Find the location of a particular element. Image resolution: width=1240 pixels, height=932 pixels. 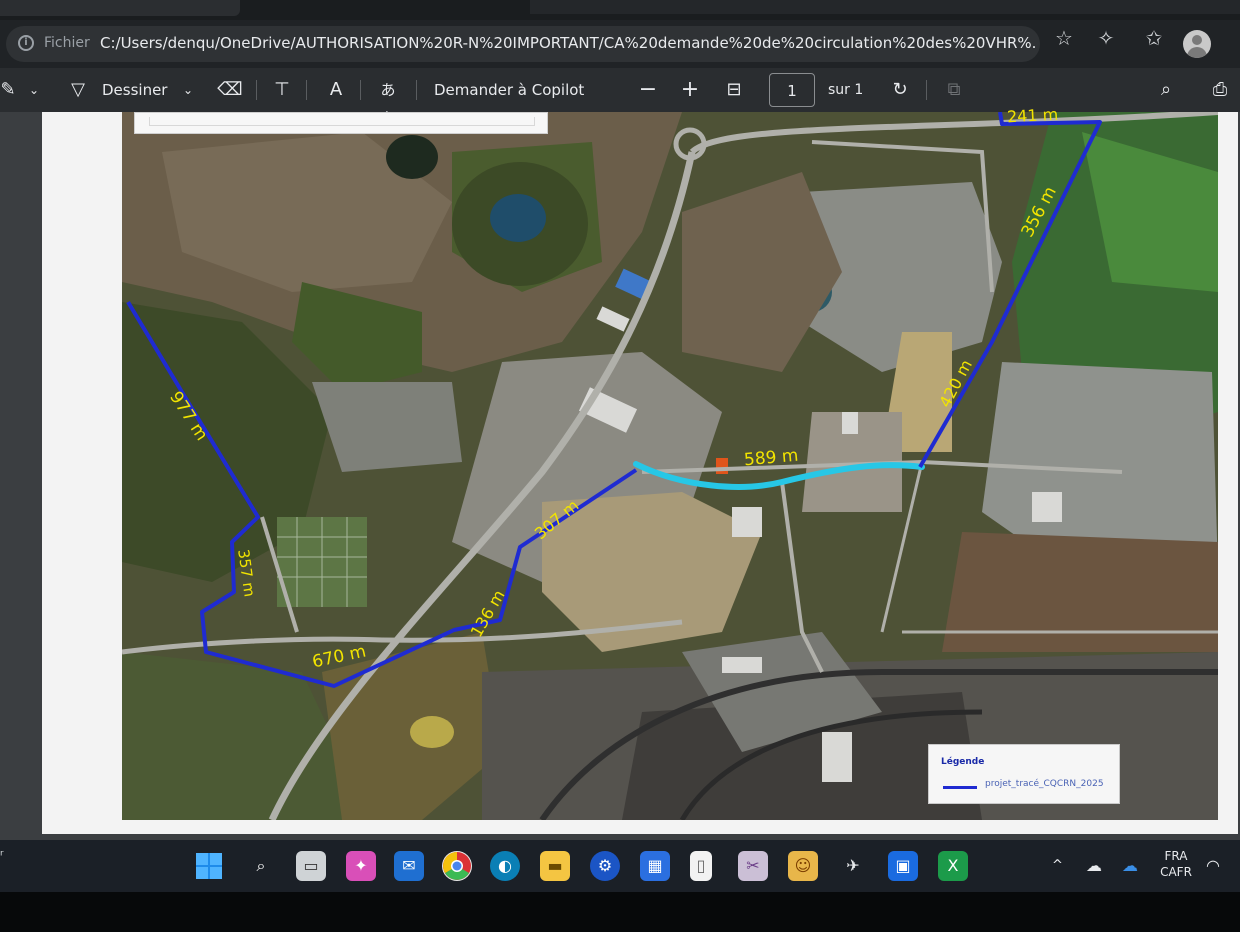

translate-icon: ああ is located at coordinates (388, 101).